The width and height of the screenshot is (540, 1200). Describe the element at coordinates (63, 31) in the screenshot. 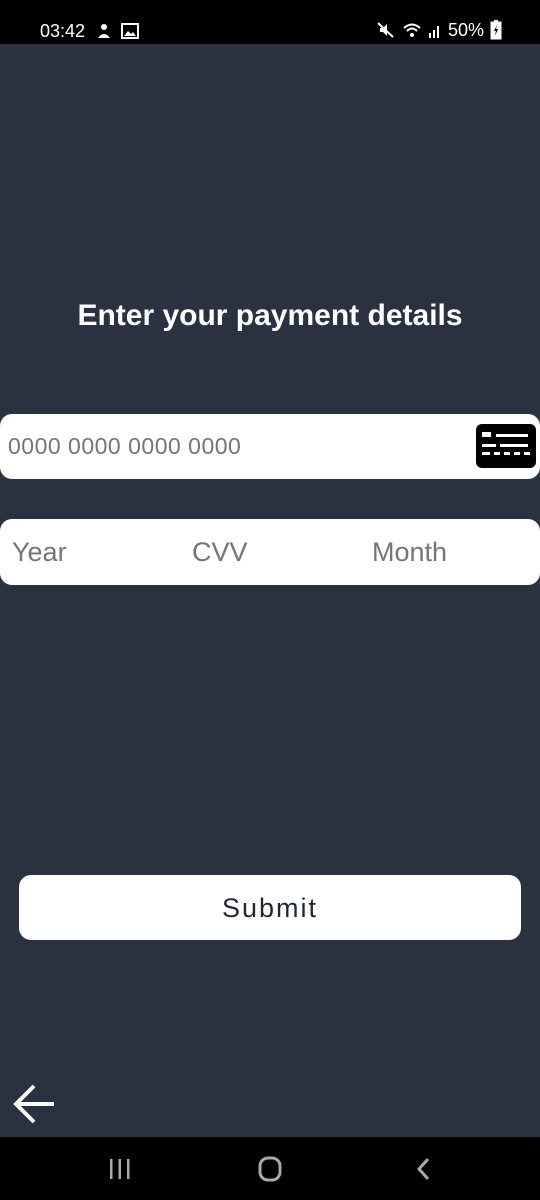

I see `status-time: 03:42` at that location.